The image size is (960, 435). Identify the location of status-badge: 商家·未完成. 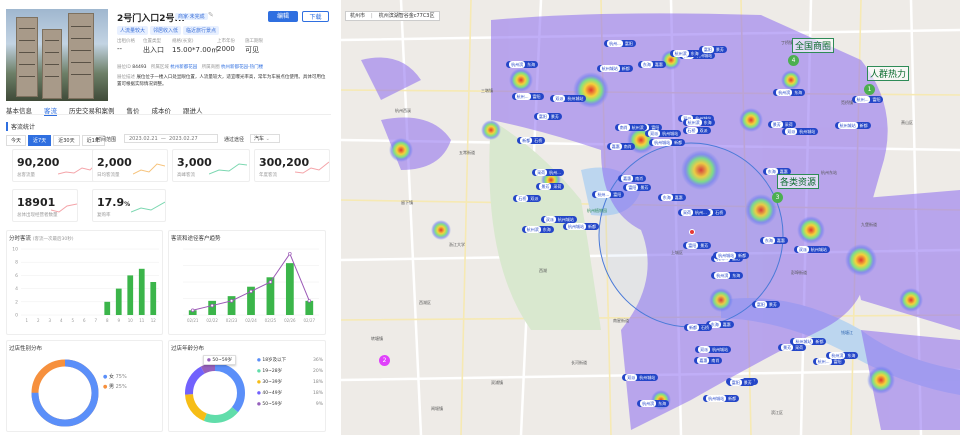
(191, 16).